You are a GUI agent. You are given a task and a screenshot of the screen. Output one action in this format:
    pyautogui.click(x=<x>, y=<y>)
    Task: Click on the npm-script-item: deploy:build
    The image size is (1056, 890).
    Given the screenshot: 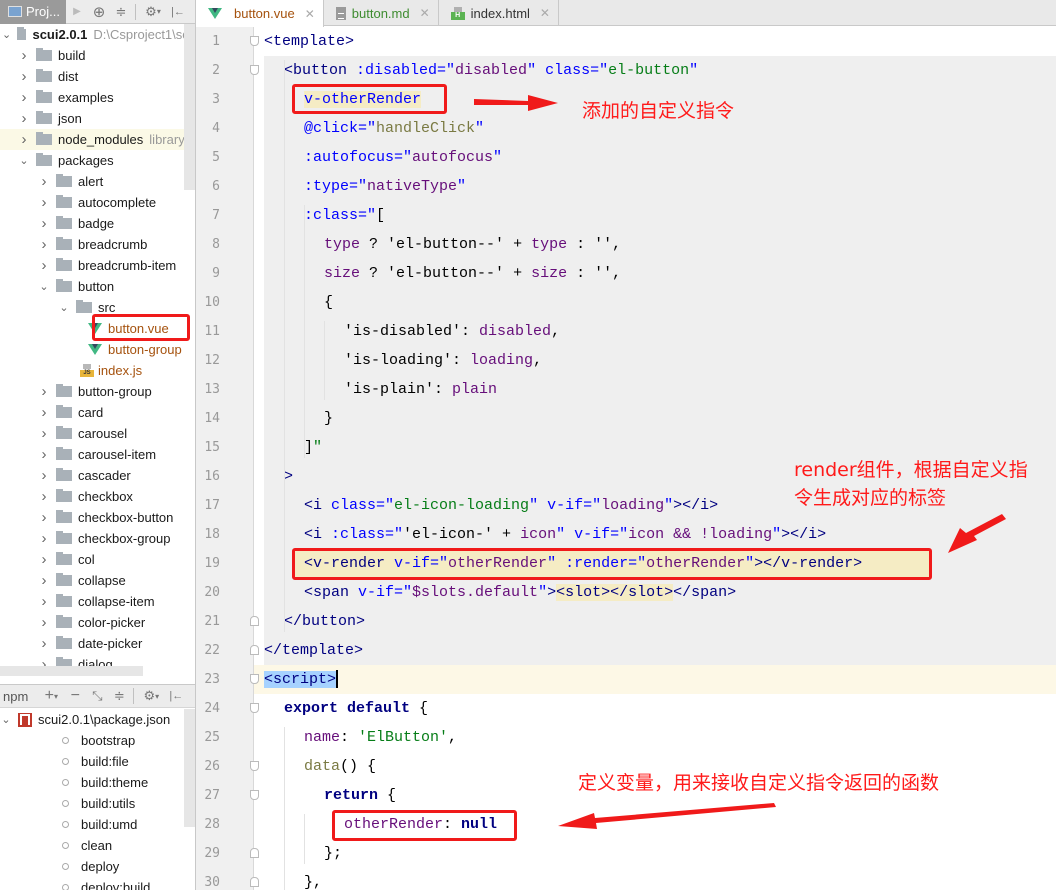 What is the action you would take?
    pyautogui.click(x=97, y=883)
    